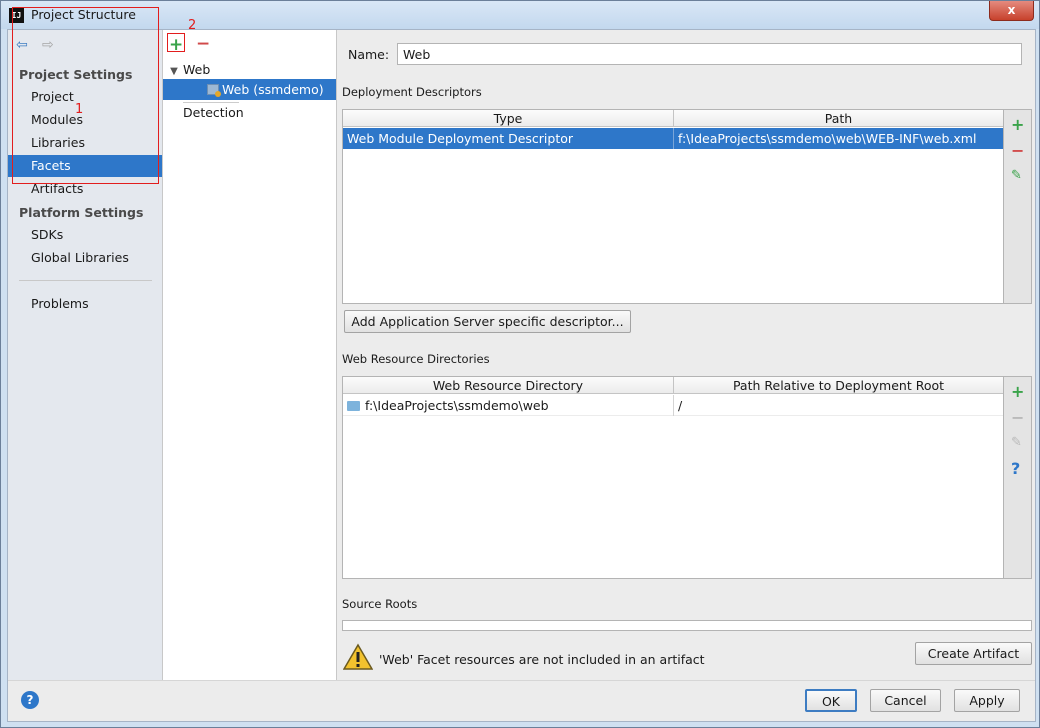  I want to click on tree-node-web-ssmdemo: Web (ssmdemo), so click(249, 89).